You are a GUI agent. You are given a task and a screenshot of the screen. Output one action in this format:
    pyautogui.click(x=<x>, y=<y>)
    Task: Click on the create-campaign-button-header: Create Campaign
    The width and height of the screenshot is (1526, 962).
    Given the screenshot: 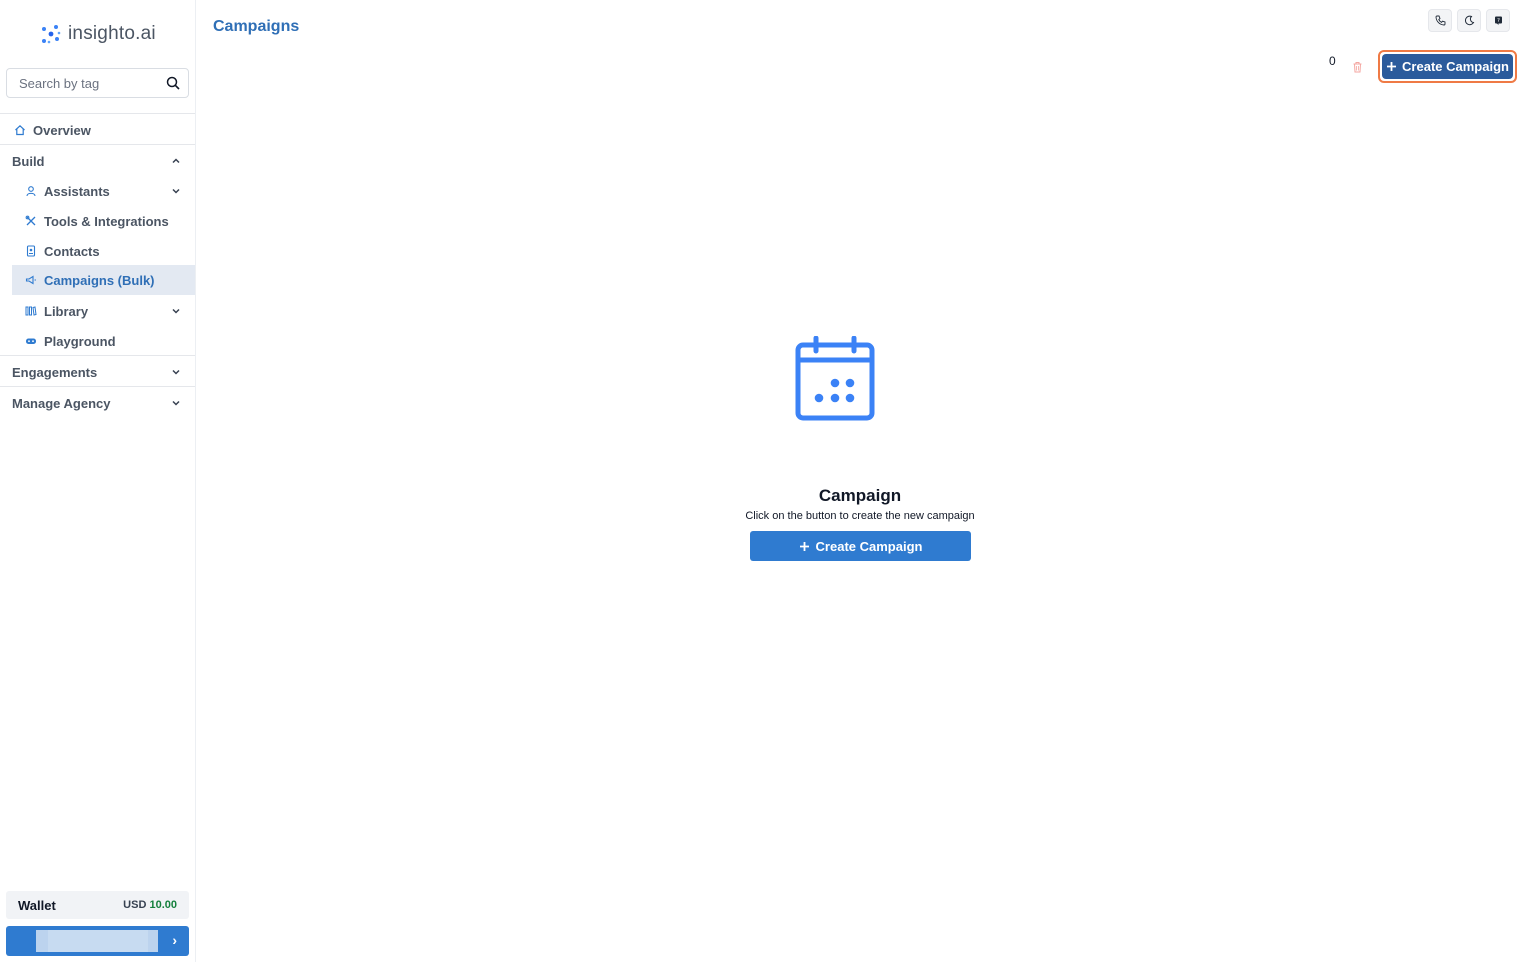 What is the action you would take?
    pyautogui.click(x=1447, y=66)
    